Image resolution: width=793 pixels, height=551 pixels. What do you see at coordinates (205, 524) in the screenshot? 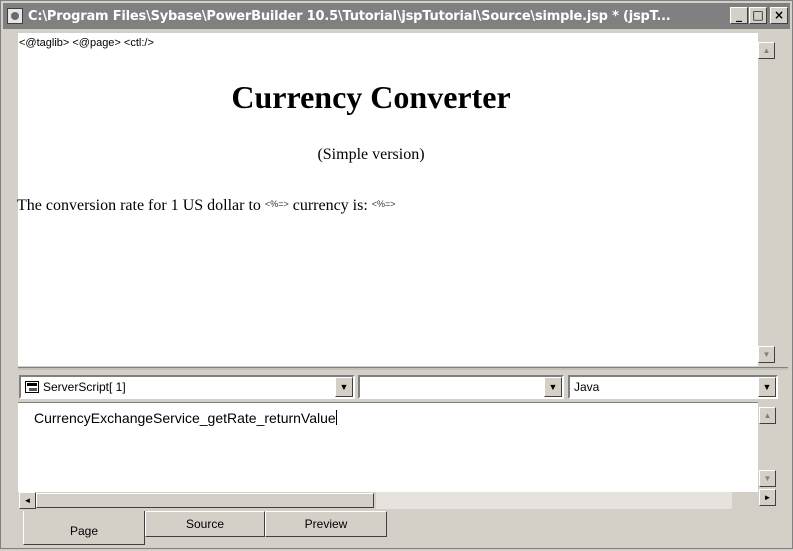
I see `tab-source: Source` at bounding box center [205, 524].